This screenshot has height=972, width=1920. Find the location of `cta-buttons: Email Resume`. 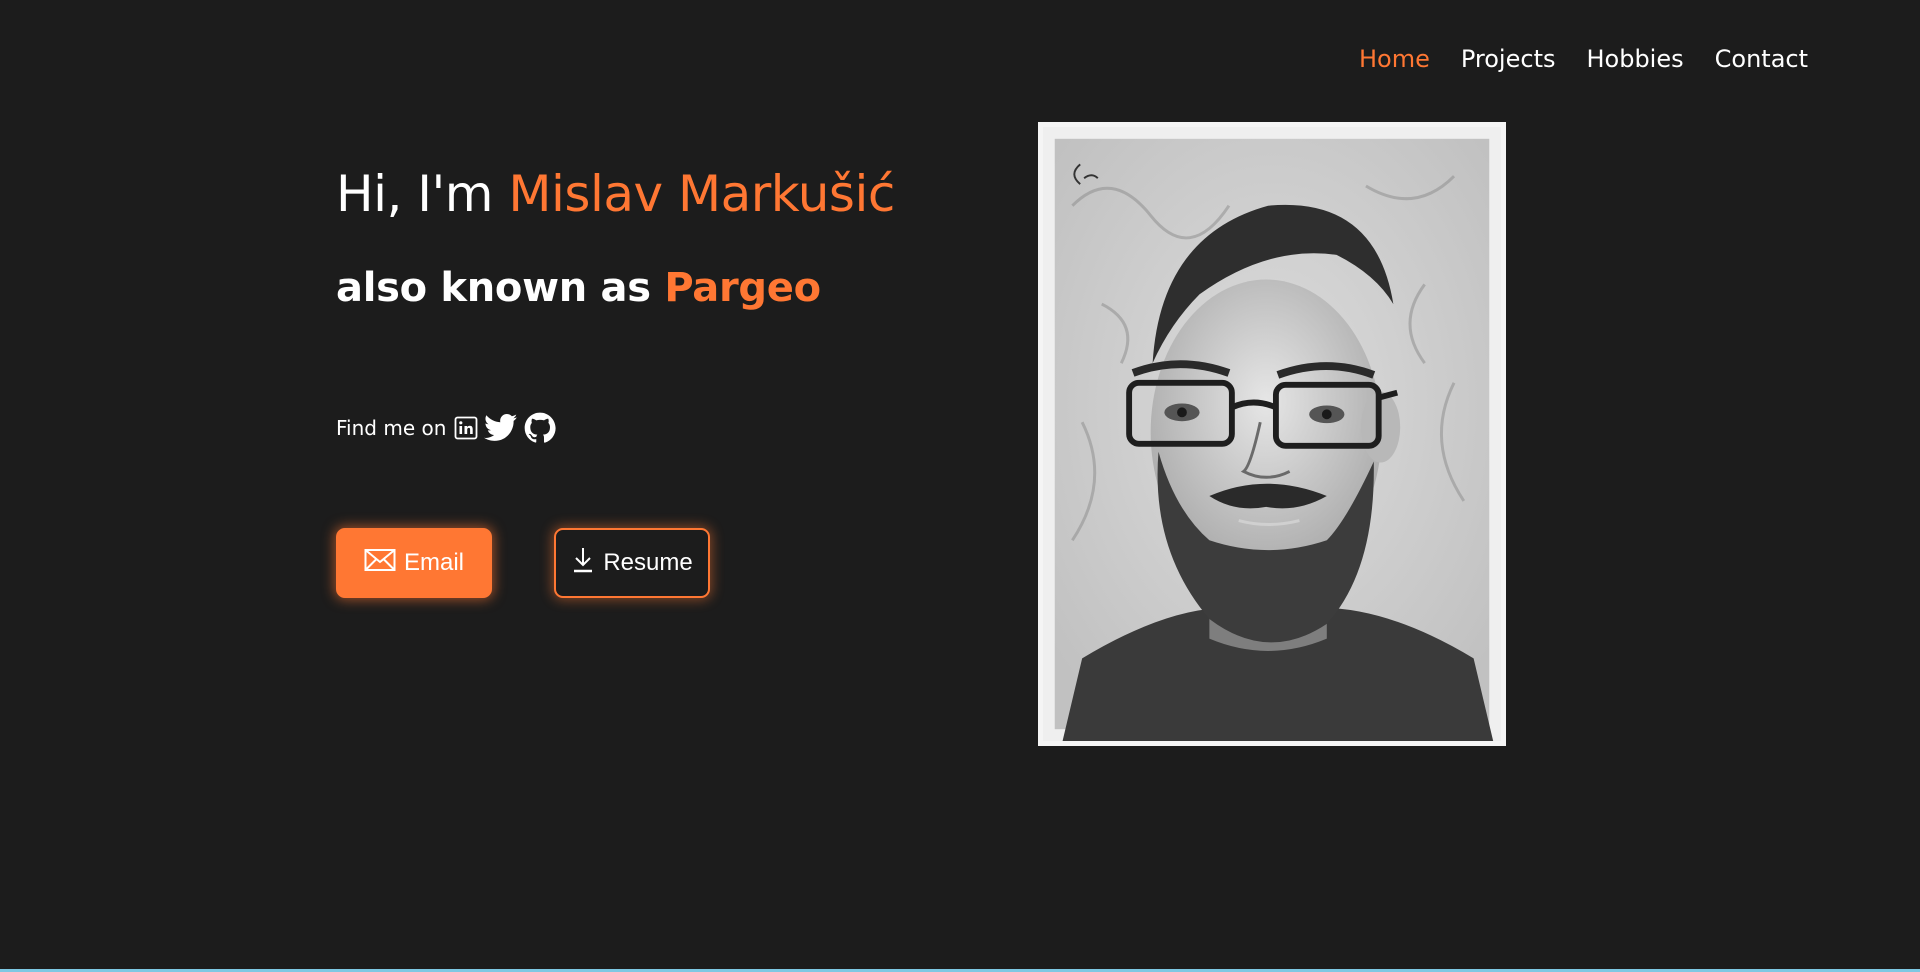

cta-buttons: Email Resume is located at coordinates (615, 563).